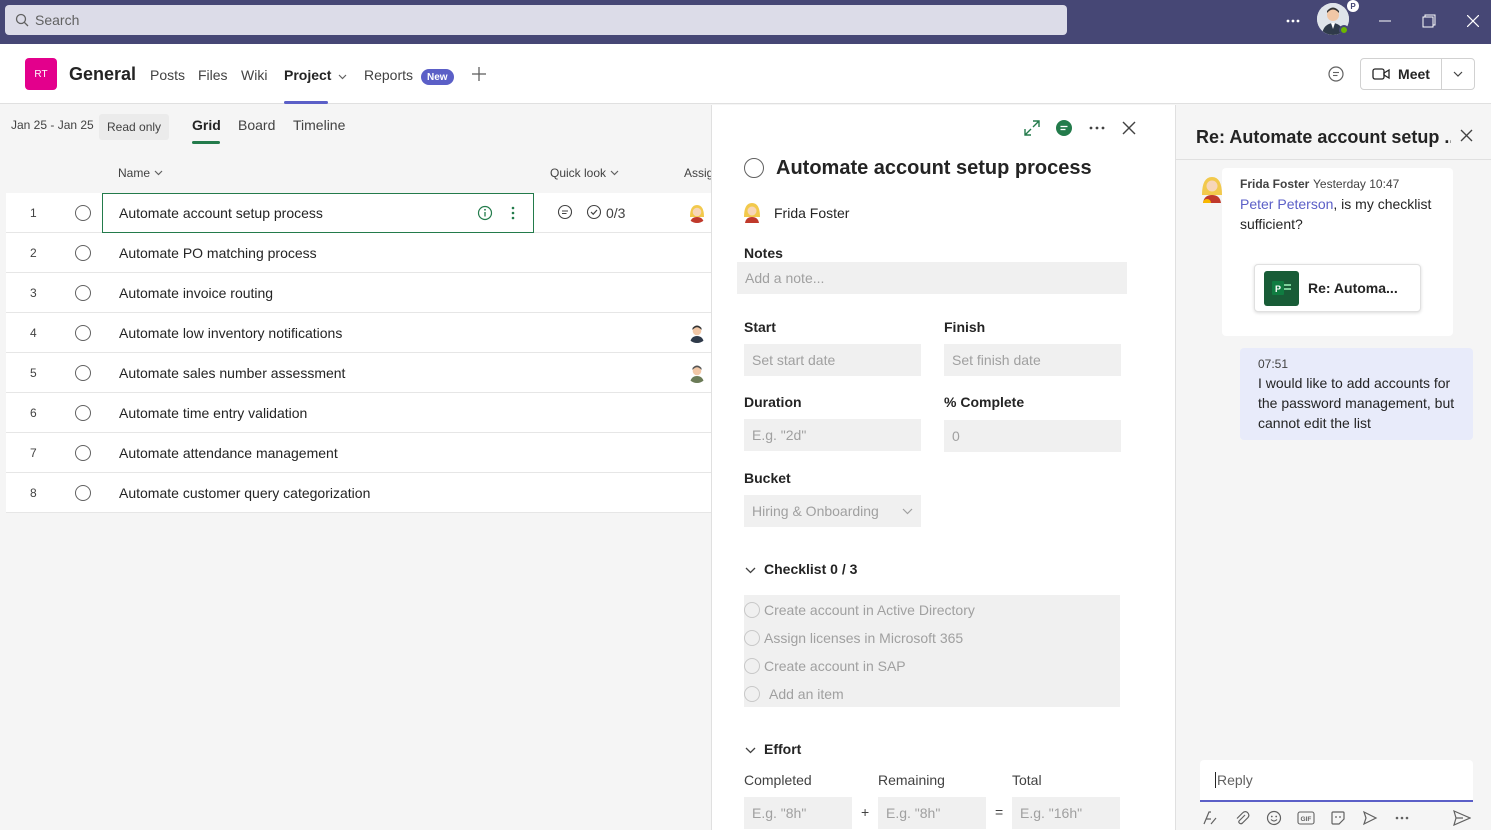 The height and width of the screenshot is (830, 1491). I want to click on checklist-item: Create account in Active Directory, so click(859, 610).